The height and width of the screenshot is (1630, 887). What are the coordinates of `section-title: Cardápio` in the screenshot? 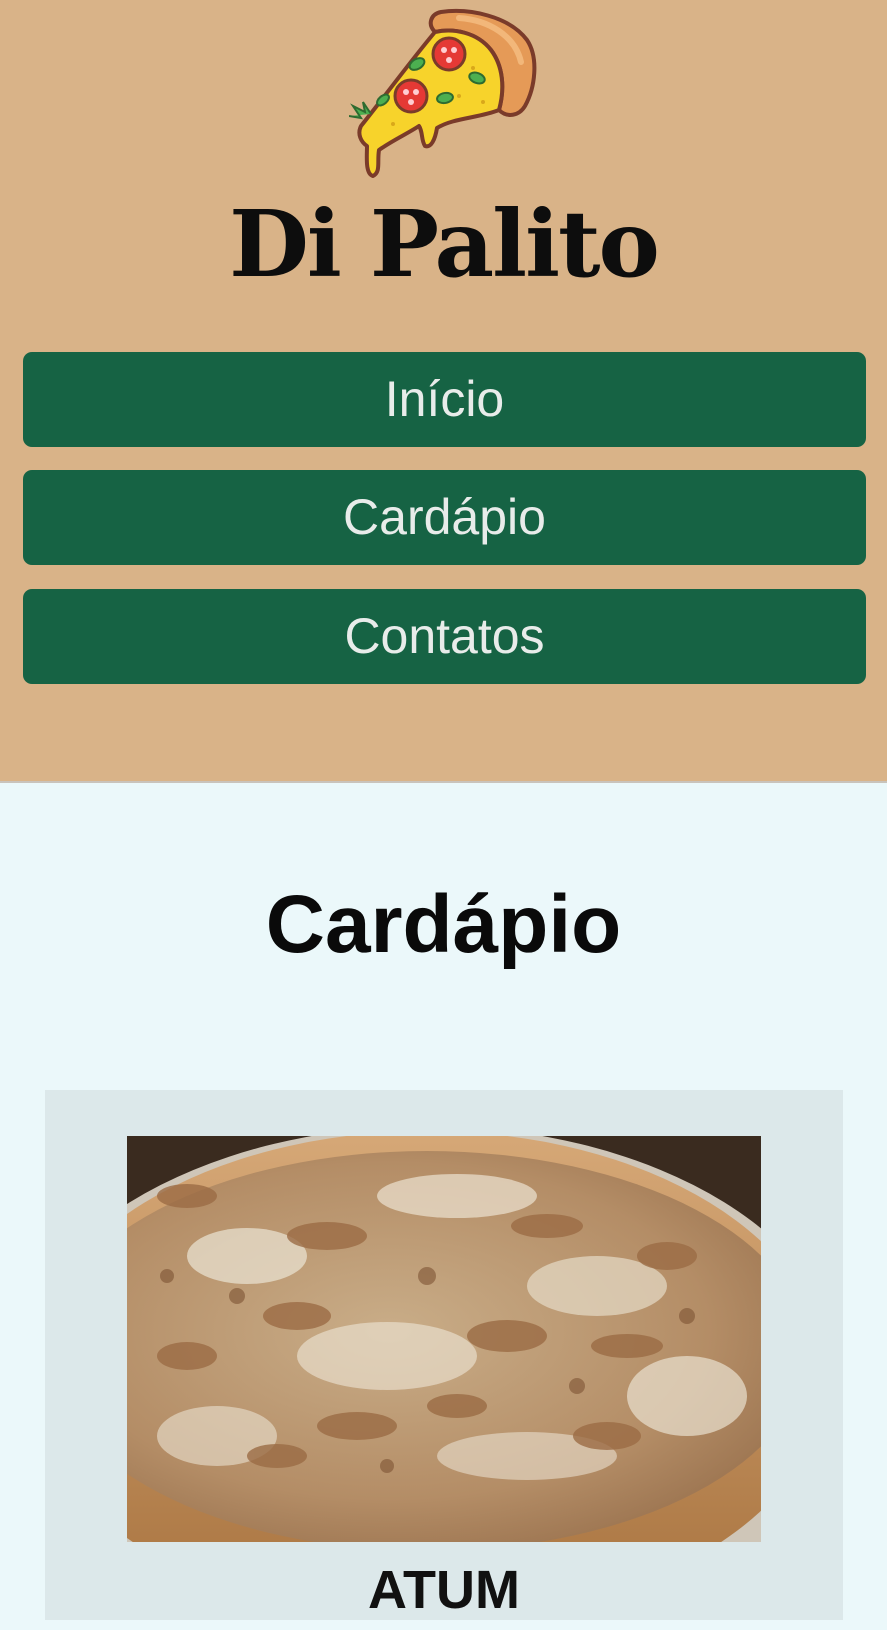 It's located at (443, 924).